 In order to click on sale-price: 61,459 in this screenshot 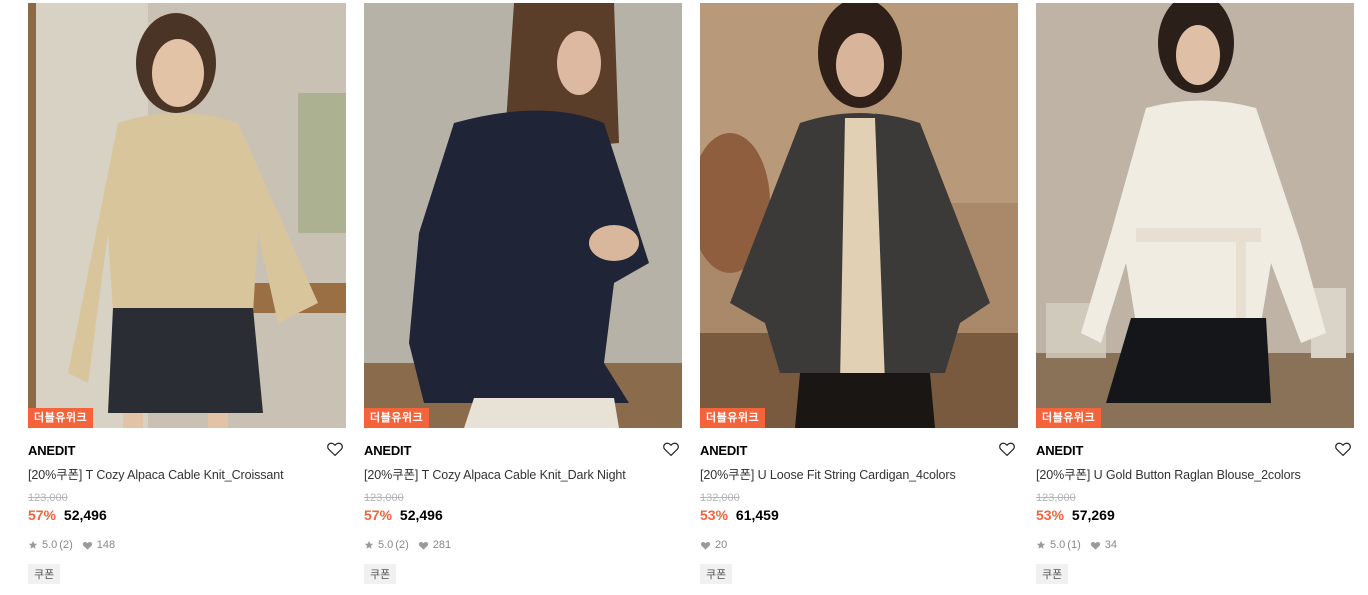, I will do `click(757, 515)`.